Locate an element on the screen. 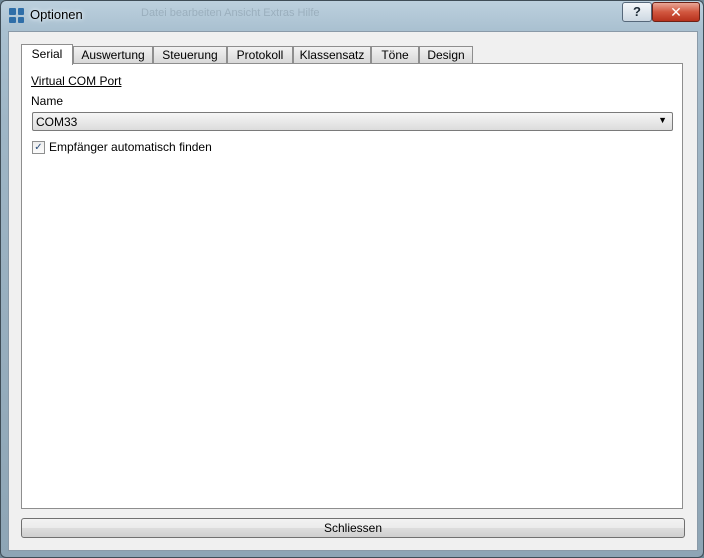 This screenshot has height=558, width=704. auto-find-checkbox: ✓ is located at coordinates (38, 147).